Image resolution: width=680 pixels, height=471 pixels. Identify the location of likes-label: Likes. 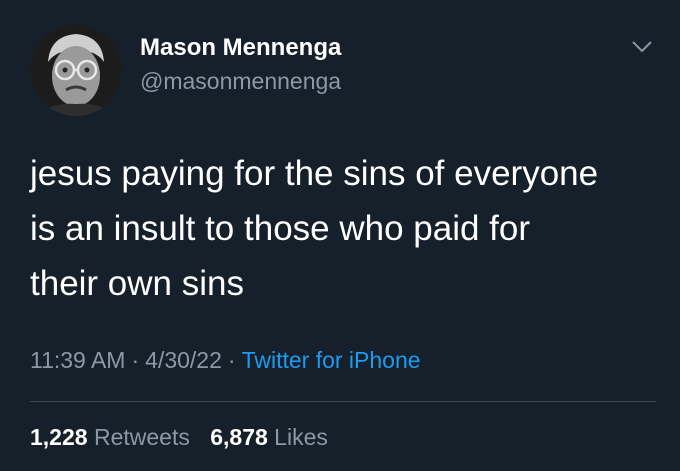
(301, 437).